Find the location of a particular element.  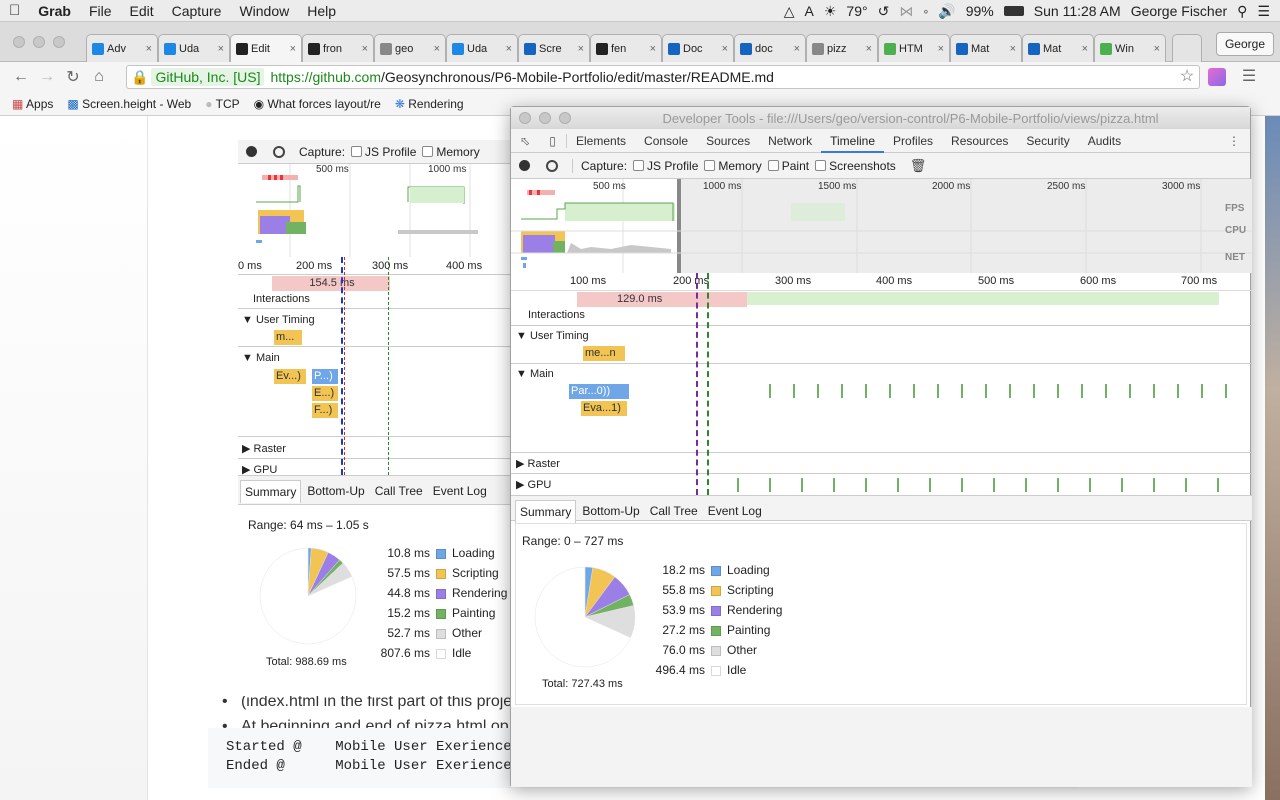

browser-tab: Adv × is located at coordinates (122, 48).